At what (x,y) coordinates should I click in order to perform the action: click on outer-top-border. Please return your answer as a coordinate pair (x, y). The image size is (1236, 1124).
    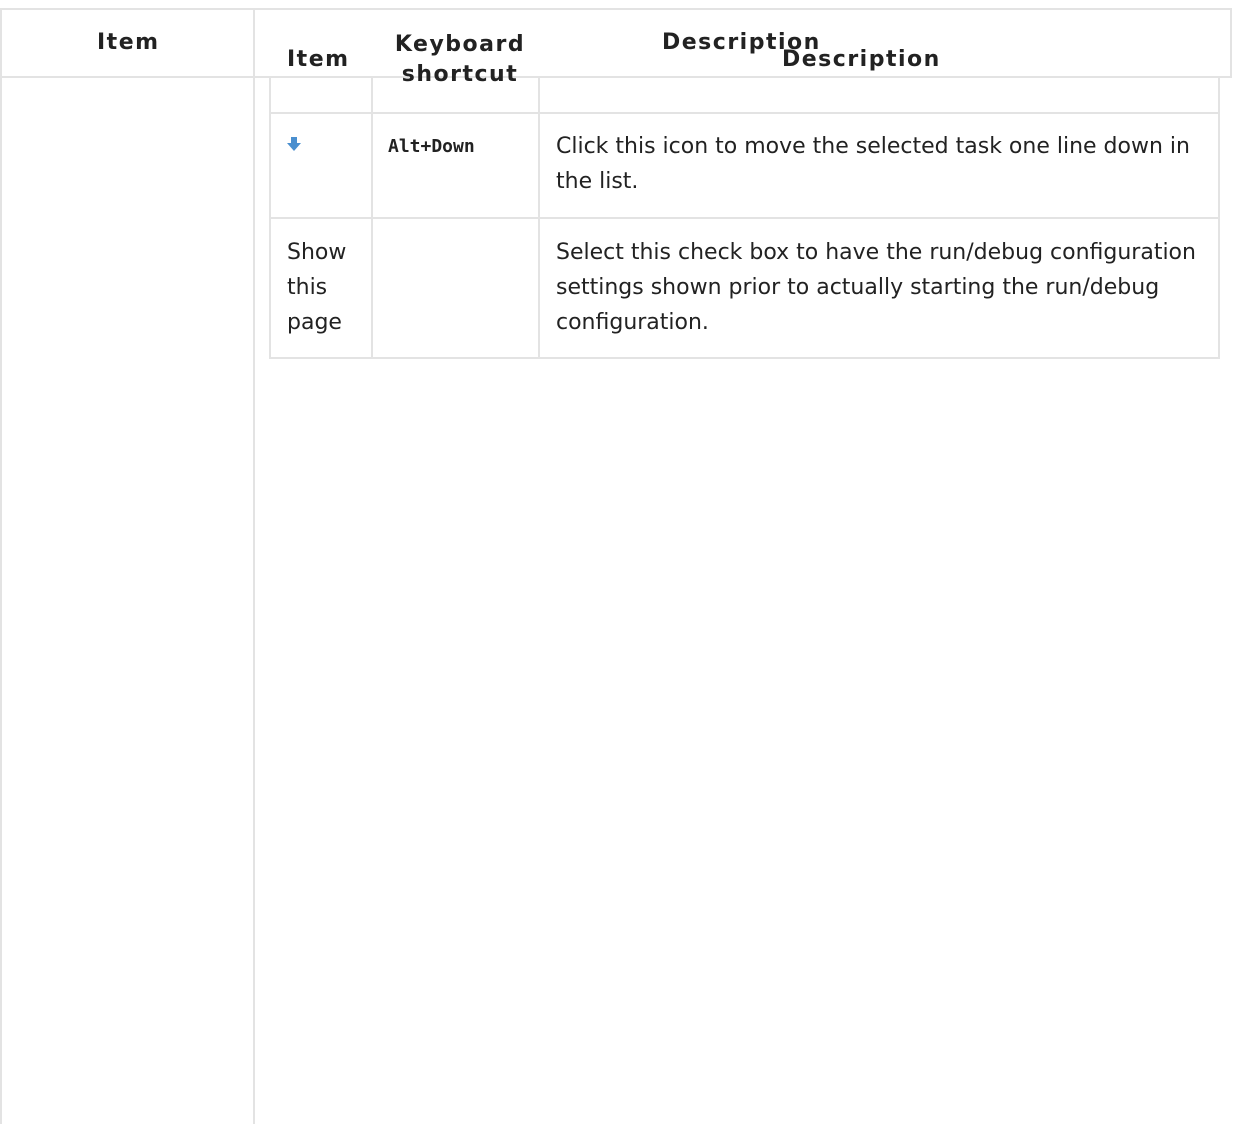
    Looking at the image, I should click on (616, 9).